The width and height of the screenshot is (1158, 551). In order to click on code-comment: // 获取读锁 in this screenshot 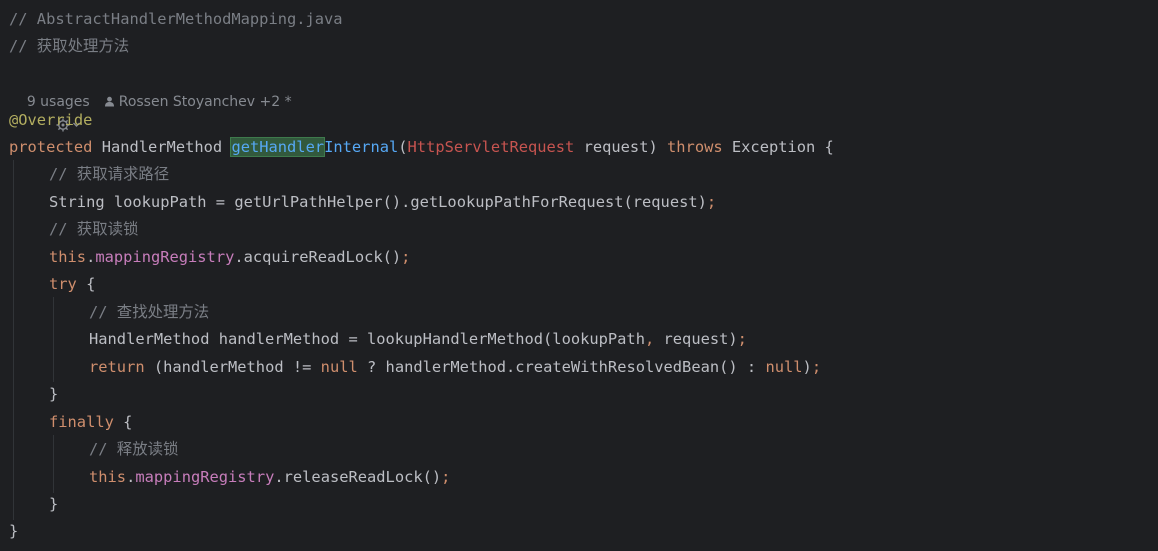, I will do `click(94, 229)`.